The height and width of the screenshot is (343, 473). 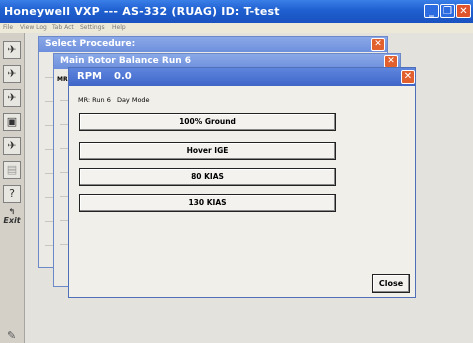 What do you see at coordinates (447, 11) in the screenshot?
I see `maximize-button: ❐` at bounding box center [447, 11].